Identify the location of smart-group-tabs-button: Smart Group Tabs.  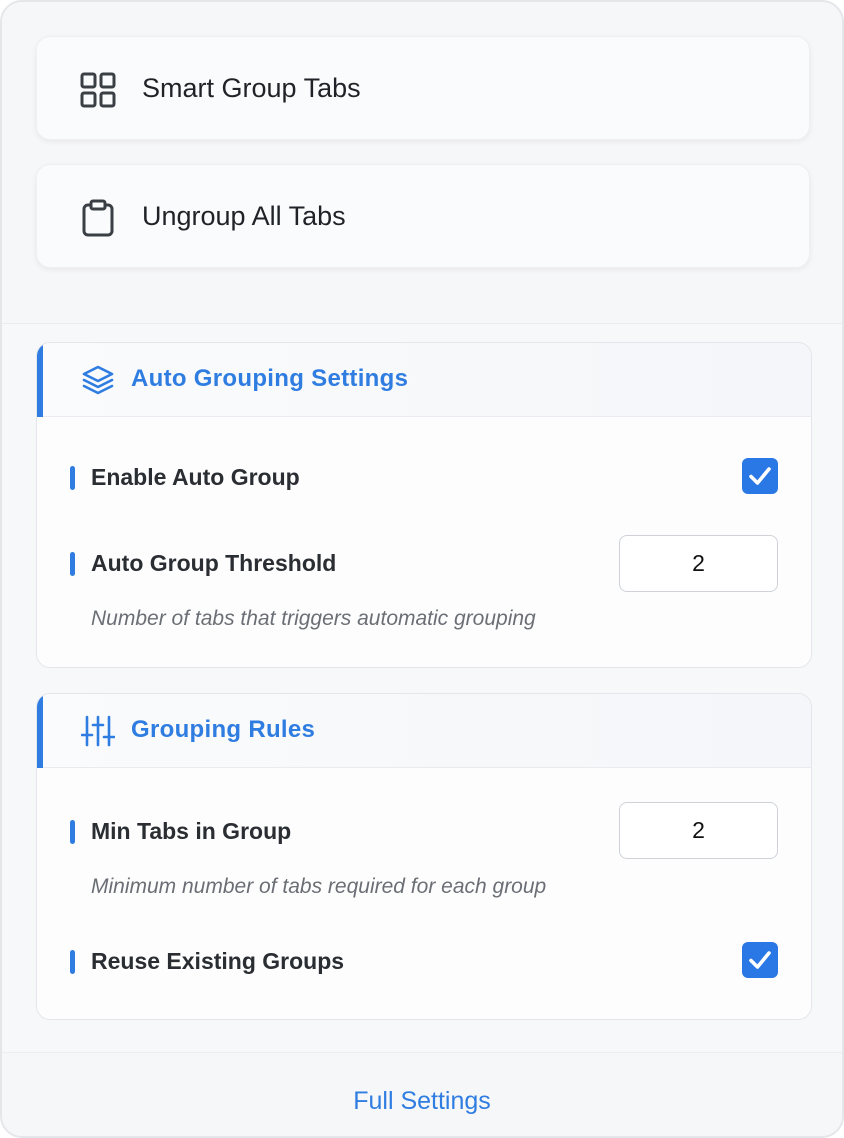
(423, 88).